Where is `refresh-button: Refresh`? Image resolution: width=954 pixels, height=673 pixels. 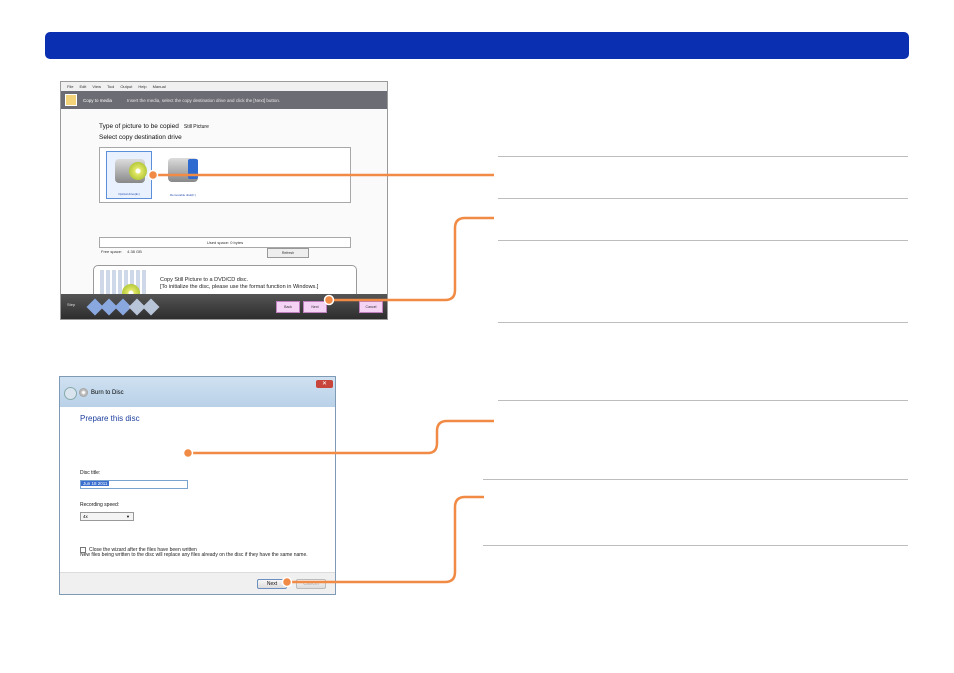 refresh-button: Refresh is located at coordinates (288, 253).